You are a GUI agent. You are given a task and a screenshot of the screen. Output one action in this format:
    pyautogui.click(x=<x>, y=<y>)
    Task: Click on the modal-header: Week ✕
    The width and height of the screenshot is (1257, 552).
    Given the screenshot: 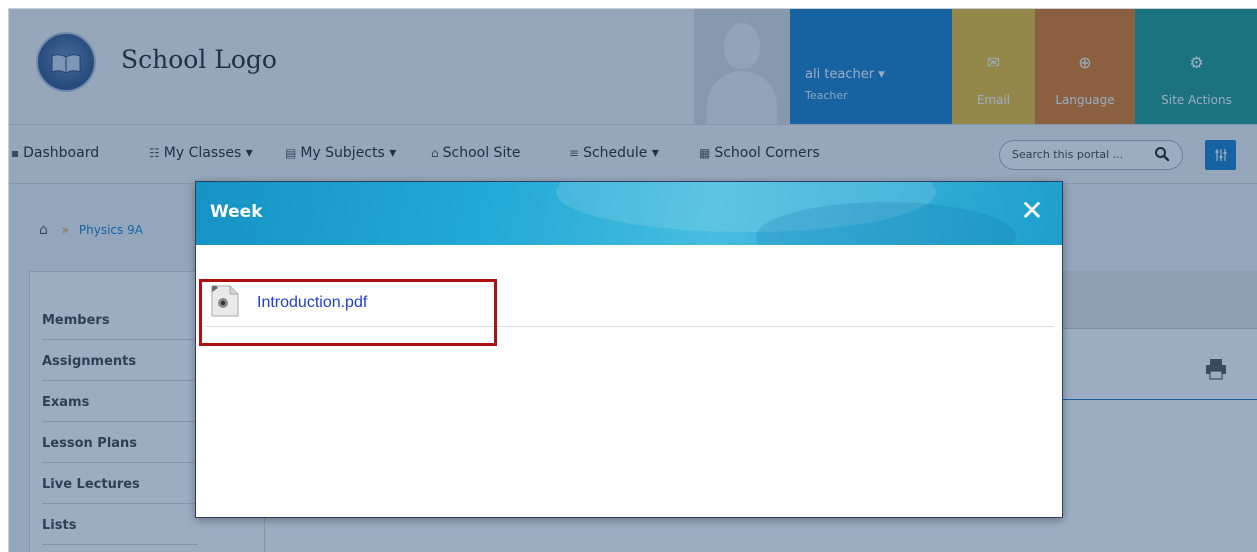 What is the action you would take?
    pyautogui.click(x=629, y=213)
    